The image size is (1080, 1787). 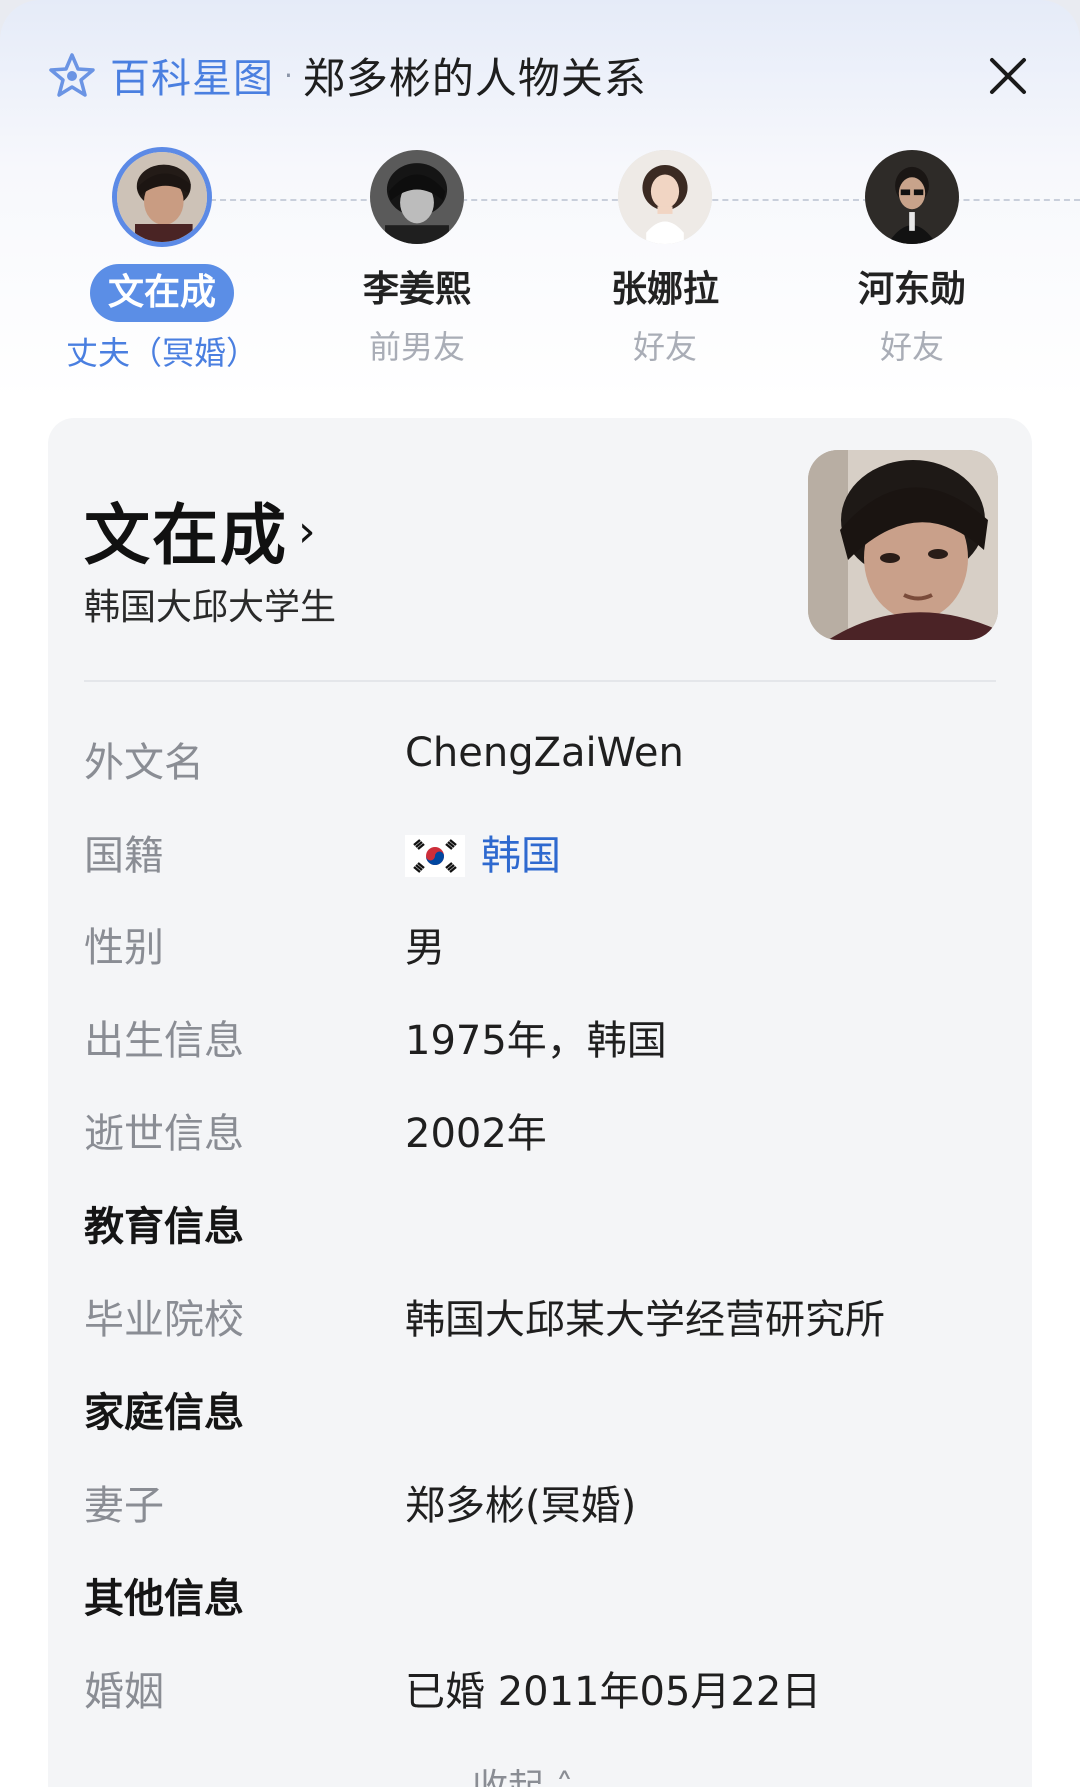 What do you see at coordinates (425, 948) in the screenshot?
I see `gender-value: 男` at bounding box center [425, 948].